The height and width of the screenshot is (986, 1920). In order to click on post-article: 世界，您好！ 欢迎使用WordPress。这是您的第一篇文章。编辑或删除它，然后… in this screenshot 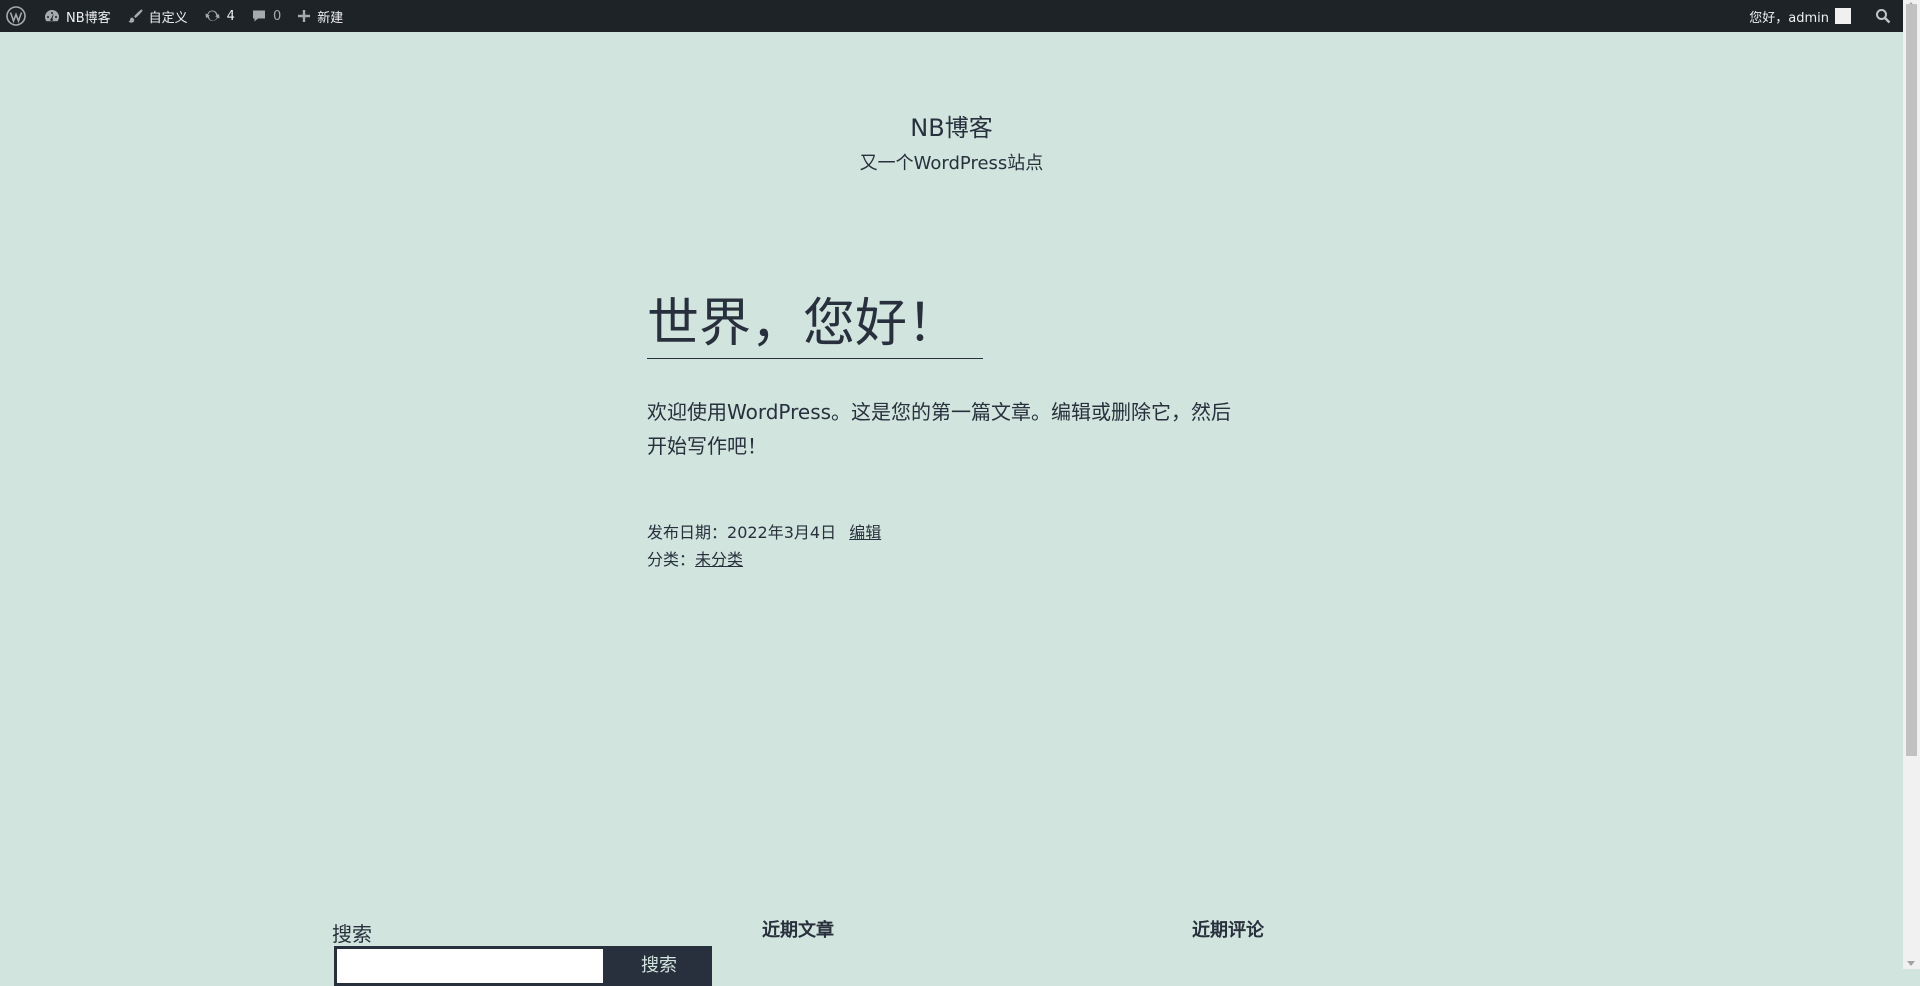, I will do `click(947, 431)`.